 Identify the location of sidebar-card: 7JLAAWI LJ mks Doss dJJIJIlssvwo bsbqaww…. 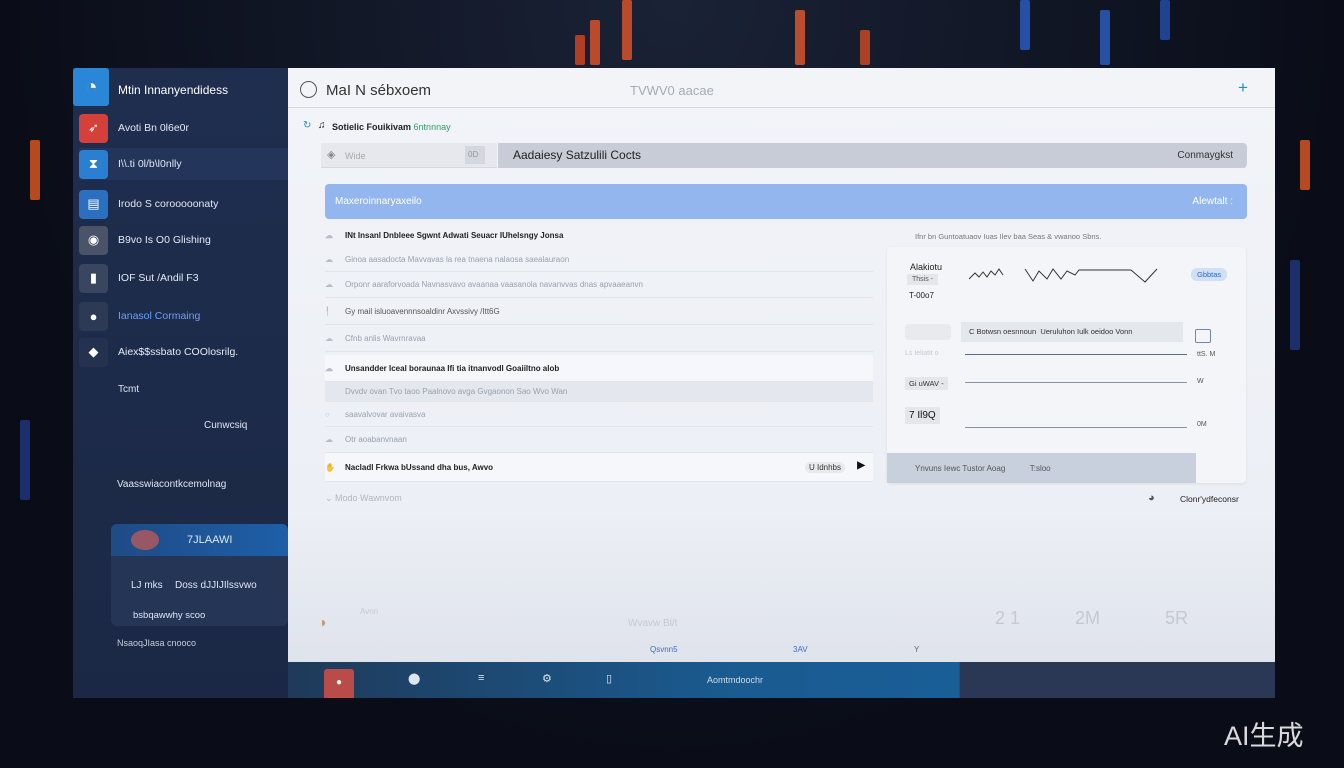
(199, 575).